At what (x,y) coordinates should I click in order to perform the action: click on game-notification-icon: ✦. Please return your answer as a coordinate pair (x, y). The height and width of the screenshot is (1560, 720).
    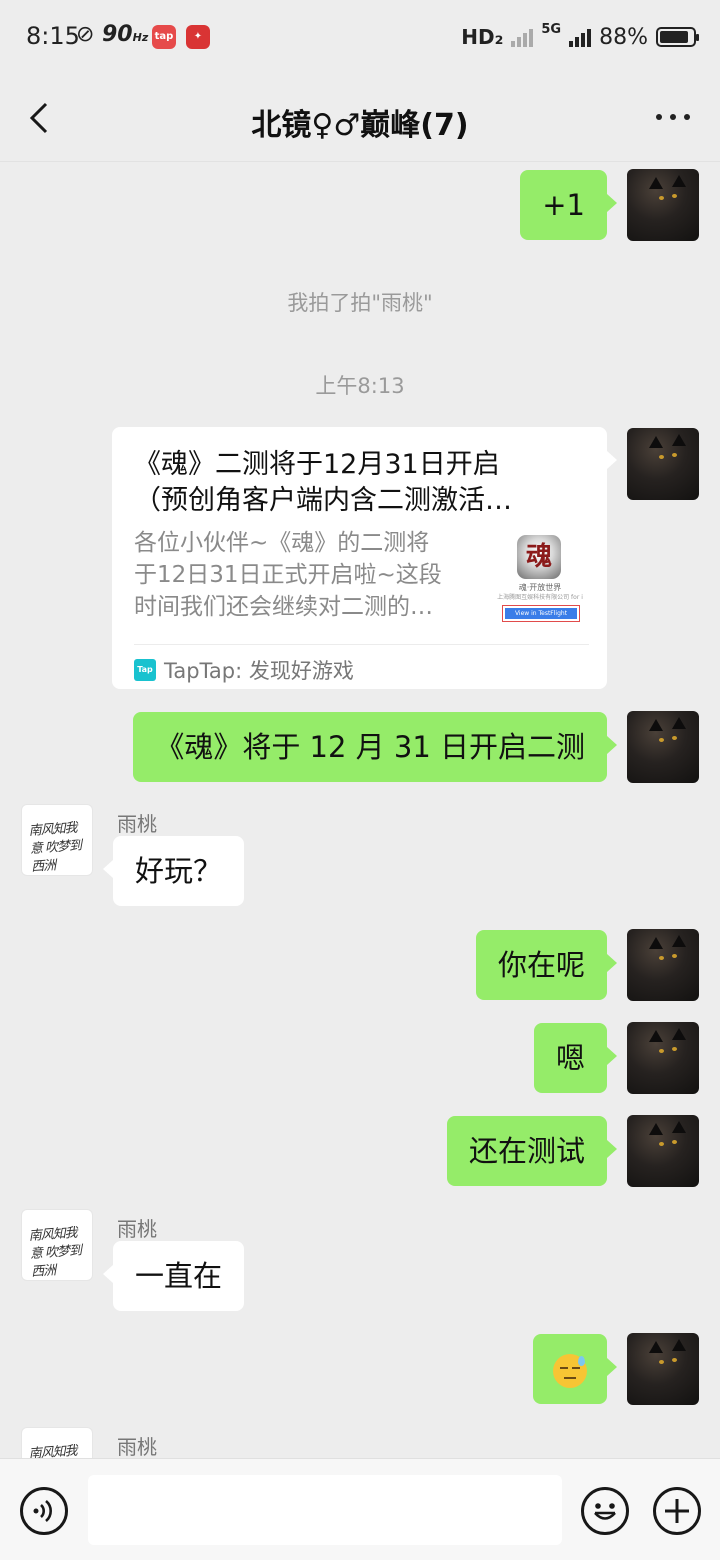
    Looking at the image, I should click on (198, 37).